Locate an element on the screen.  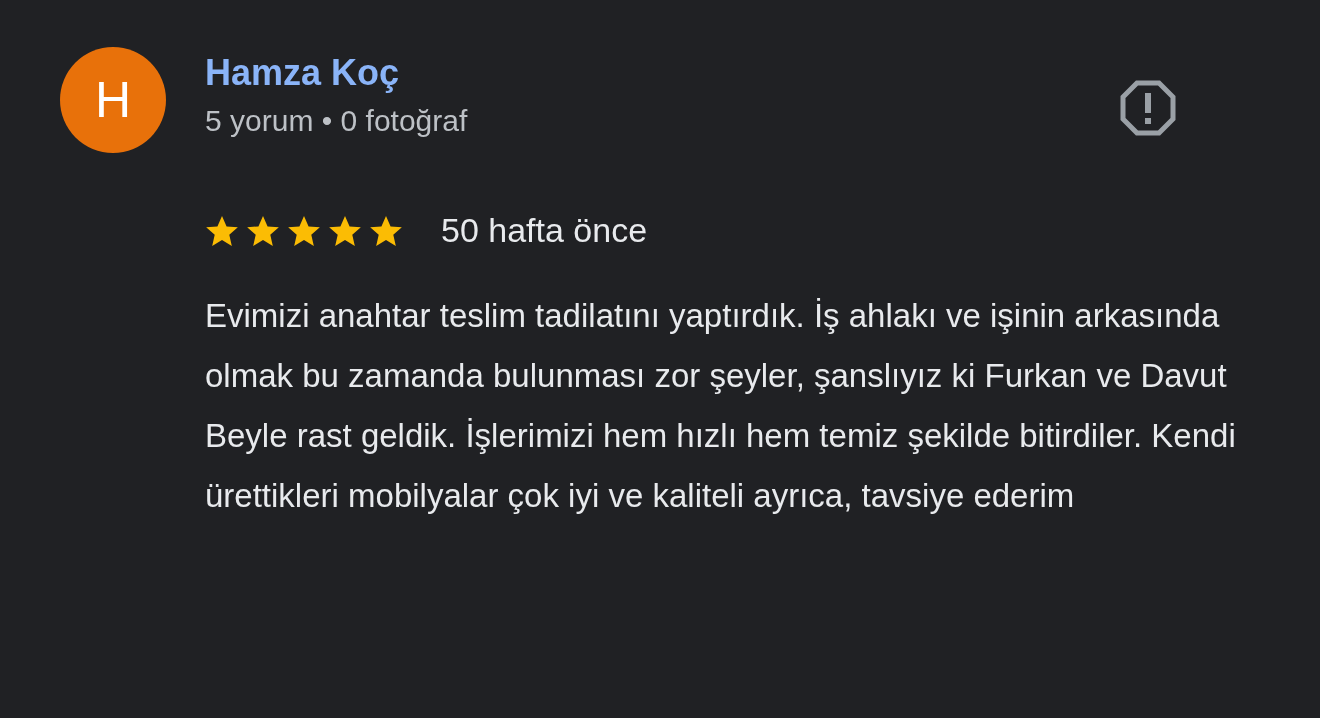
review-time: 50 hafta önce is located at coordinates (544, 230).